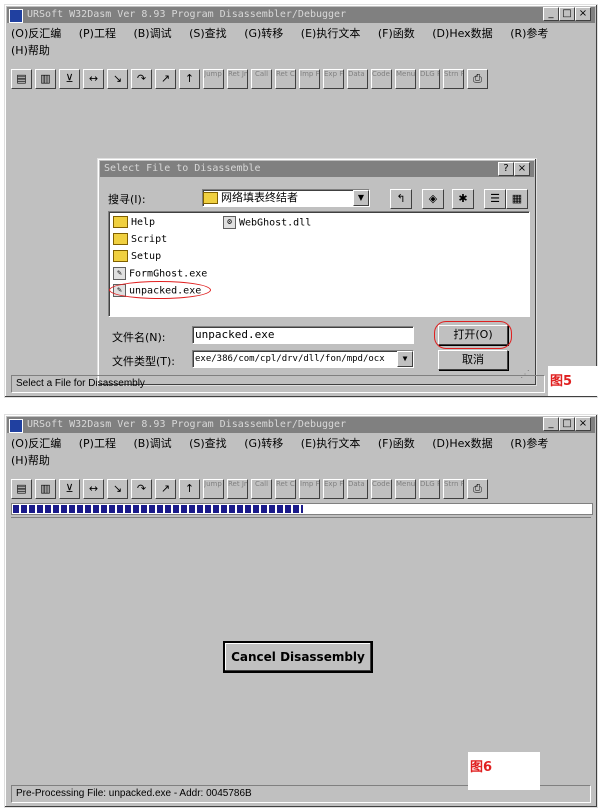 The image size is (600, 809). What do you see at coordinates (506, 169) in the screenshot?
I see `dialog-help-button: ?` at bounding box center [506, 169].